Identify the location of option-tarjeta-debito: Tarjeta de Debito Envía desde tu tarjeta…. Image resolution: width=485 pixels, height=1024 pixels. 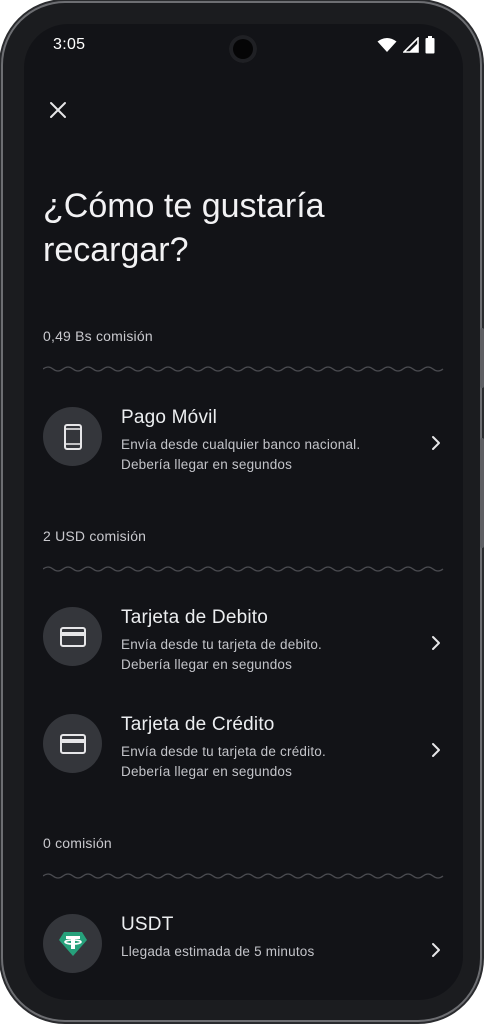
(243, 641).